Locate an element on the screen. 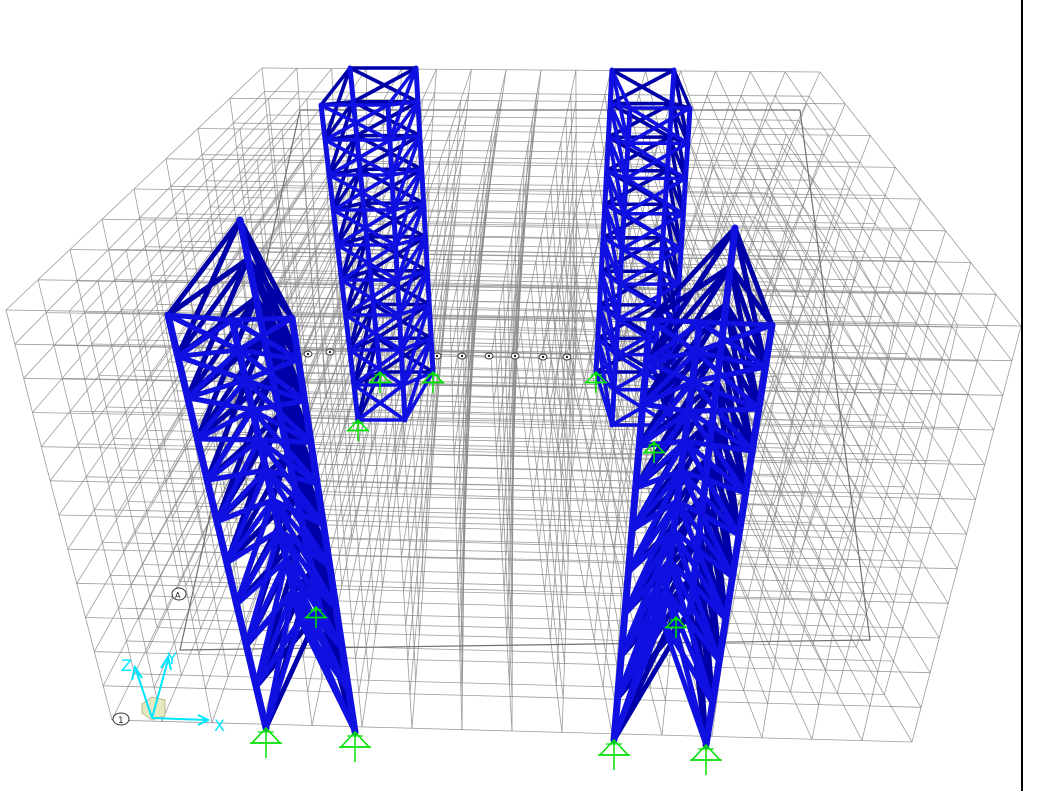  front-left-tower is located at coordinates (261, 476).